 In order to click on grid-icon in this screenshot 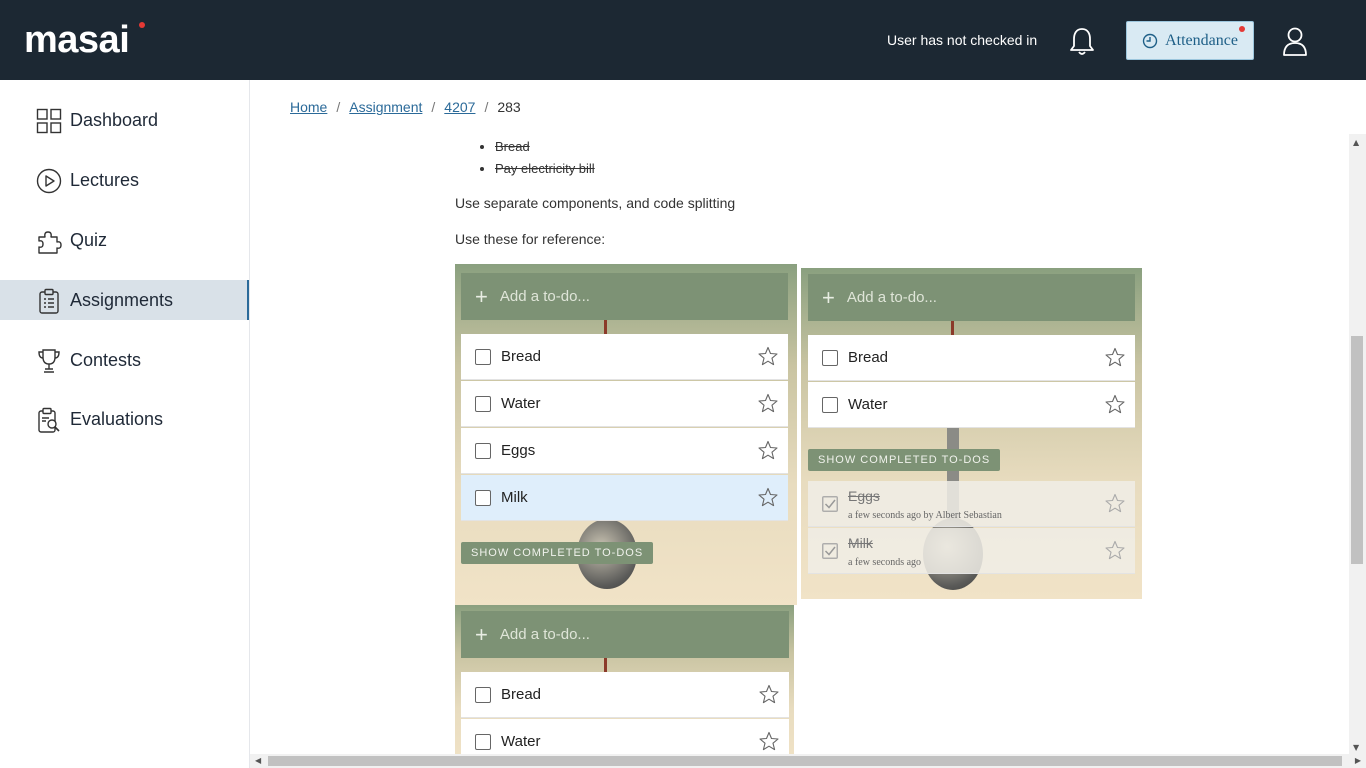, I will do `click(49, 121)`.